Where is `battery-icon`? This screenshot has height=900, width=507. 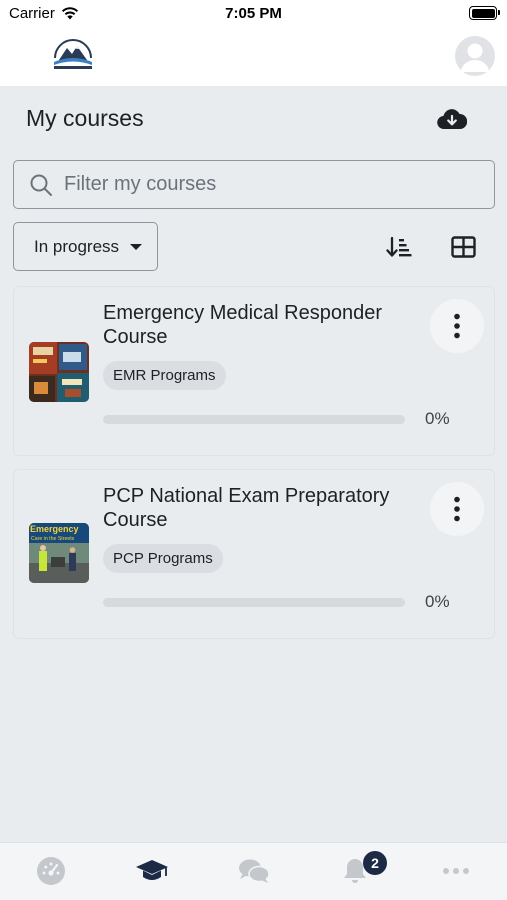
battery-icon is located at coordinates (484, 13).